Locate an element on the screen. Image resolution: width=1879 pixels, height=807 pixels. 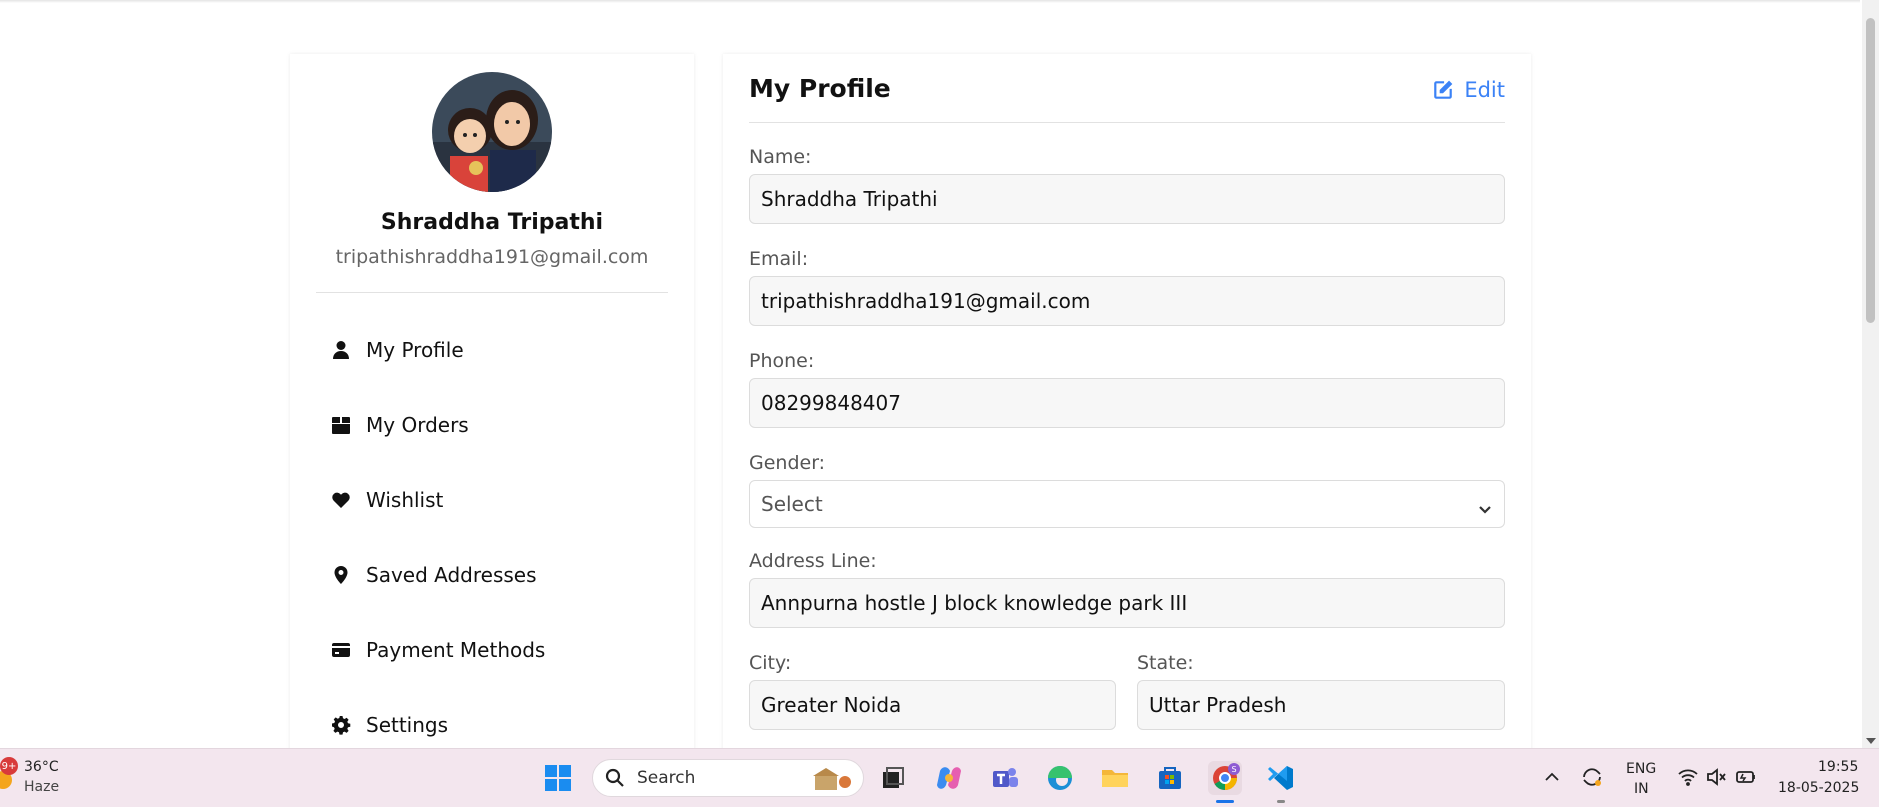
heart-icon is located at coordinates (341, 500).